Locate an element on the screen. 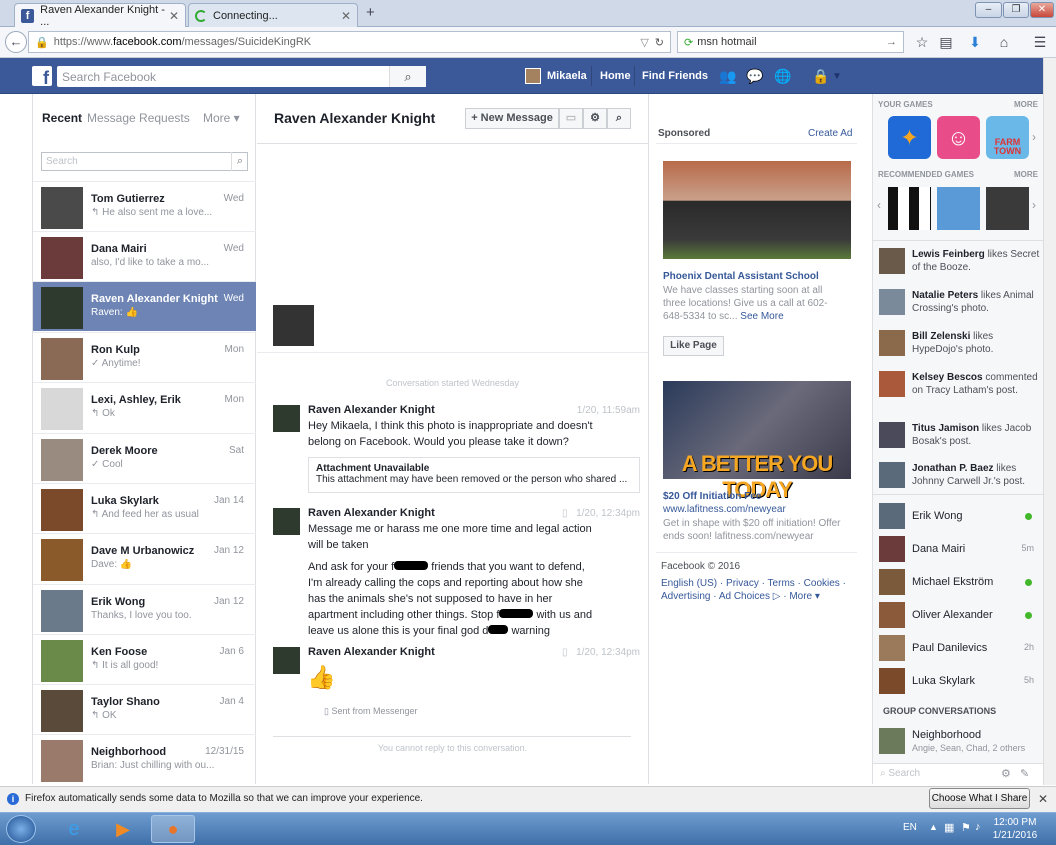  game-icon: ✦ is located at coordinates (909, 137).